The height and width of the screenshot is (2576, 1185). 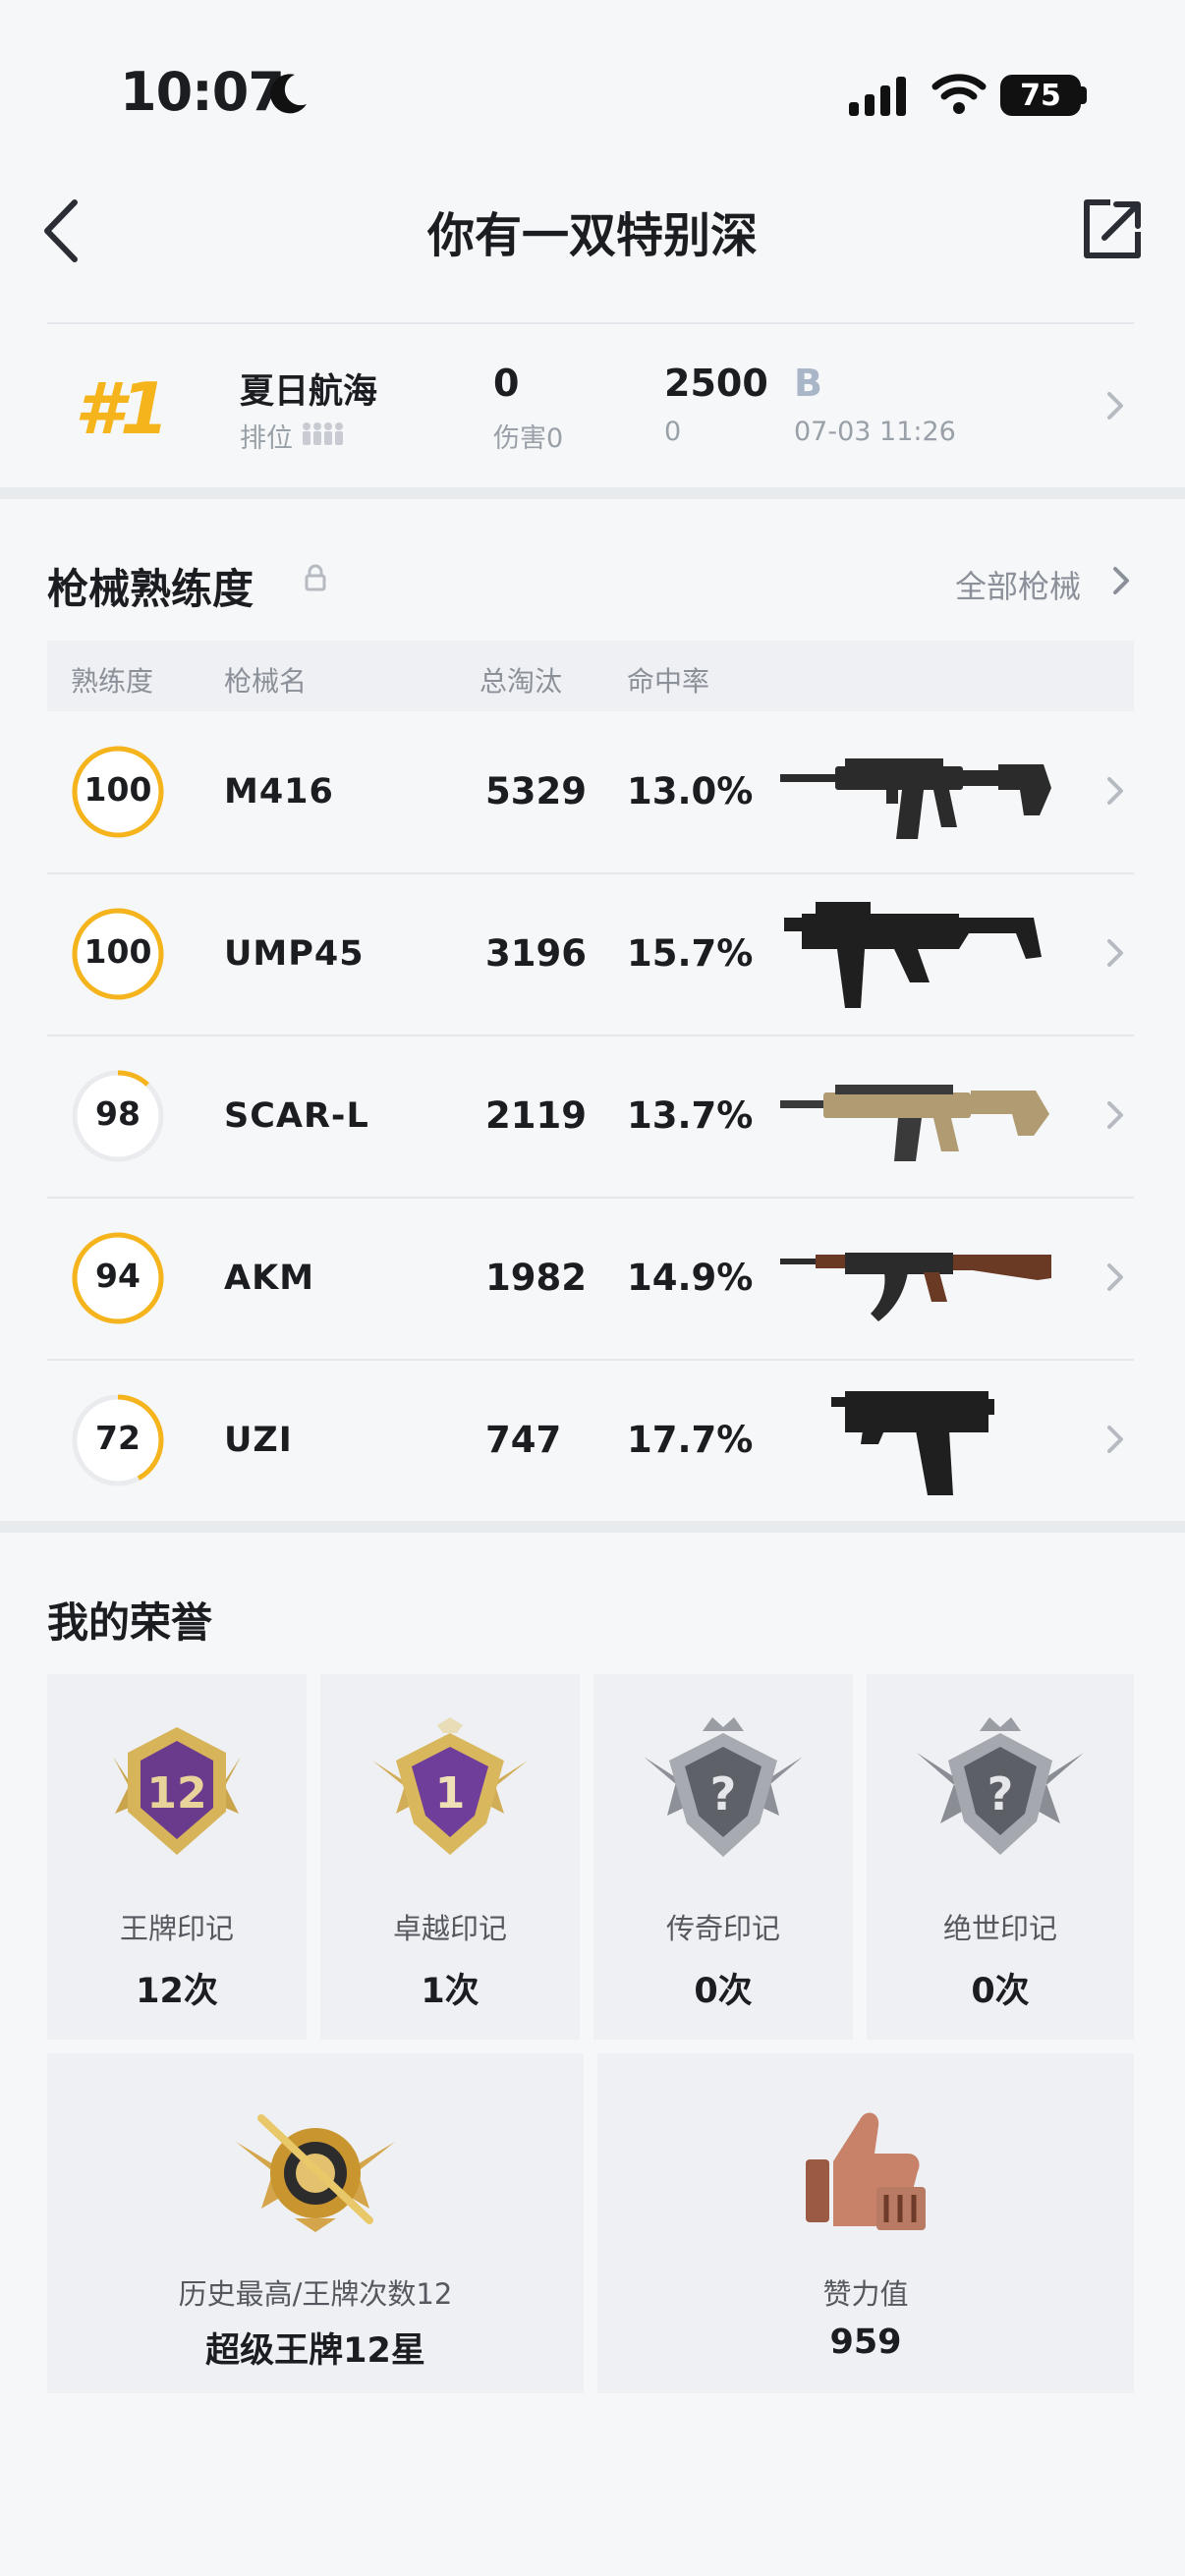 I want to click on scar-l-rifle-icon, so click(x=914, y=1123).